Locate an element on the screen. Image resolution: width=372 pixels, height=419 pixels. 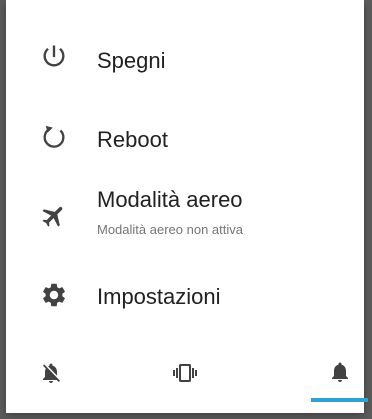
vibrate-mode-button is located at coordinates (185, 373).